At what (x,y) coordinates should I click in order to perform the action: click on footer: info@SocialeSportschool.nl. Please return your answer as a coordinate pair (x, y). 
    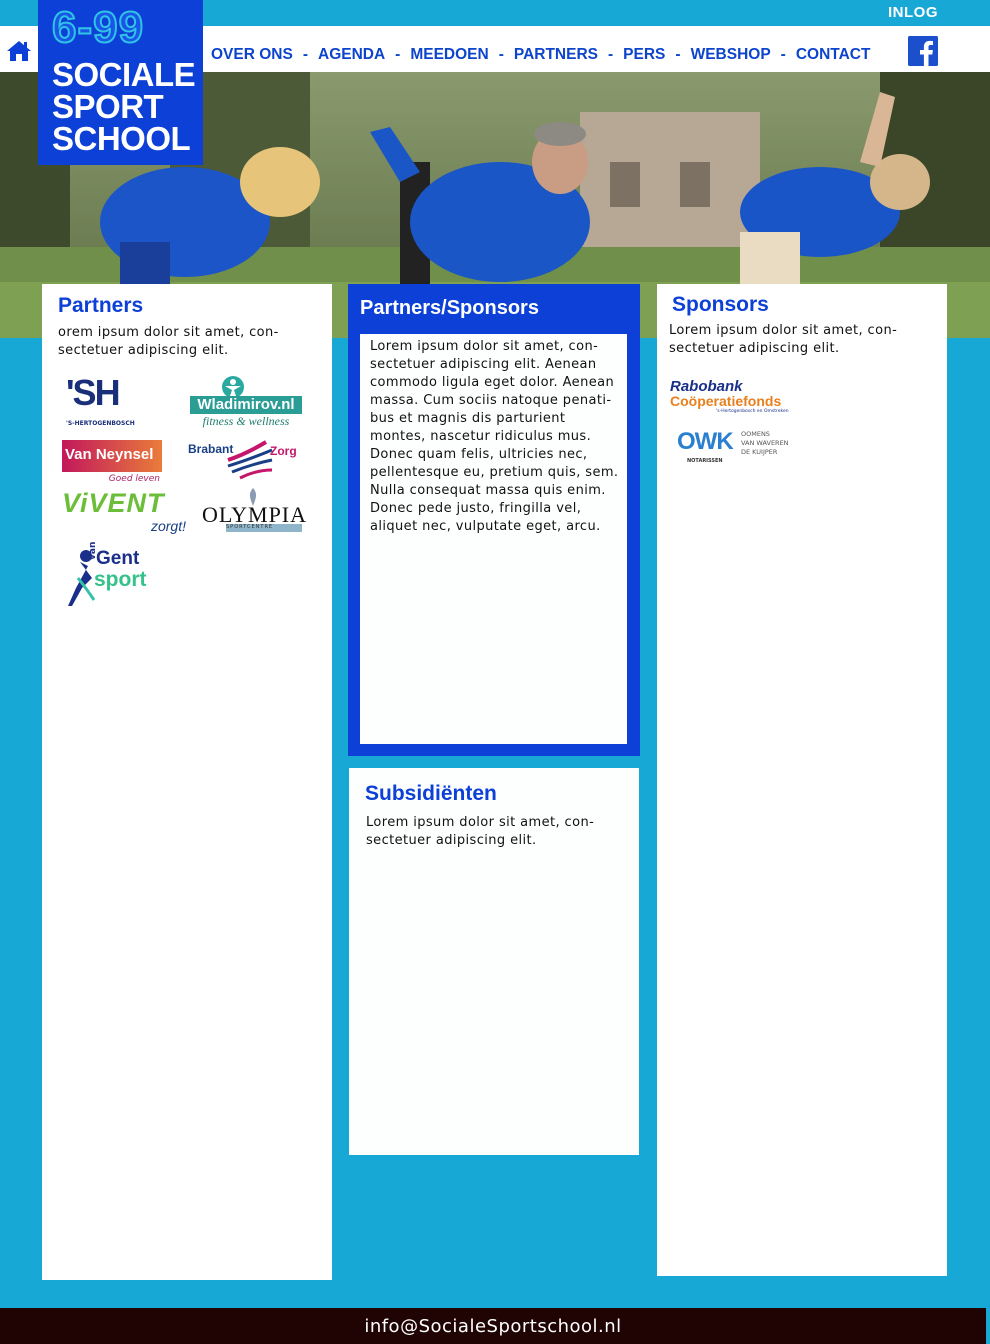
    Looking at the image, I should click on (493, 1326).